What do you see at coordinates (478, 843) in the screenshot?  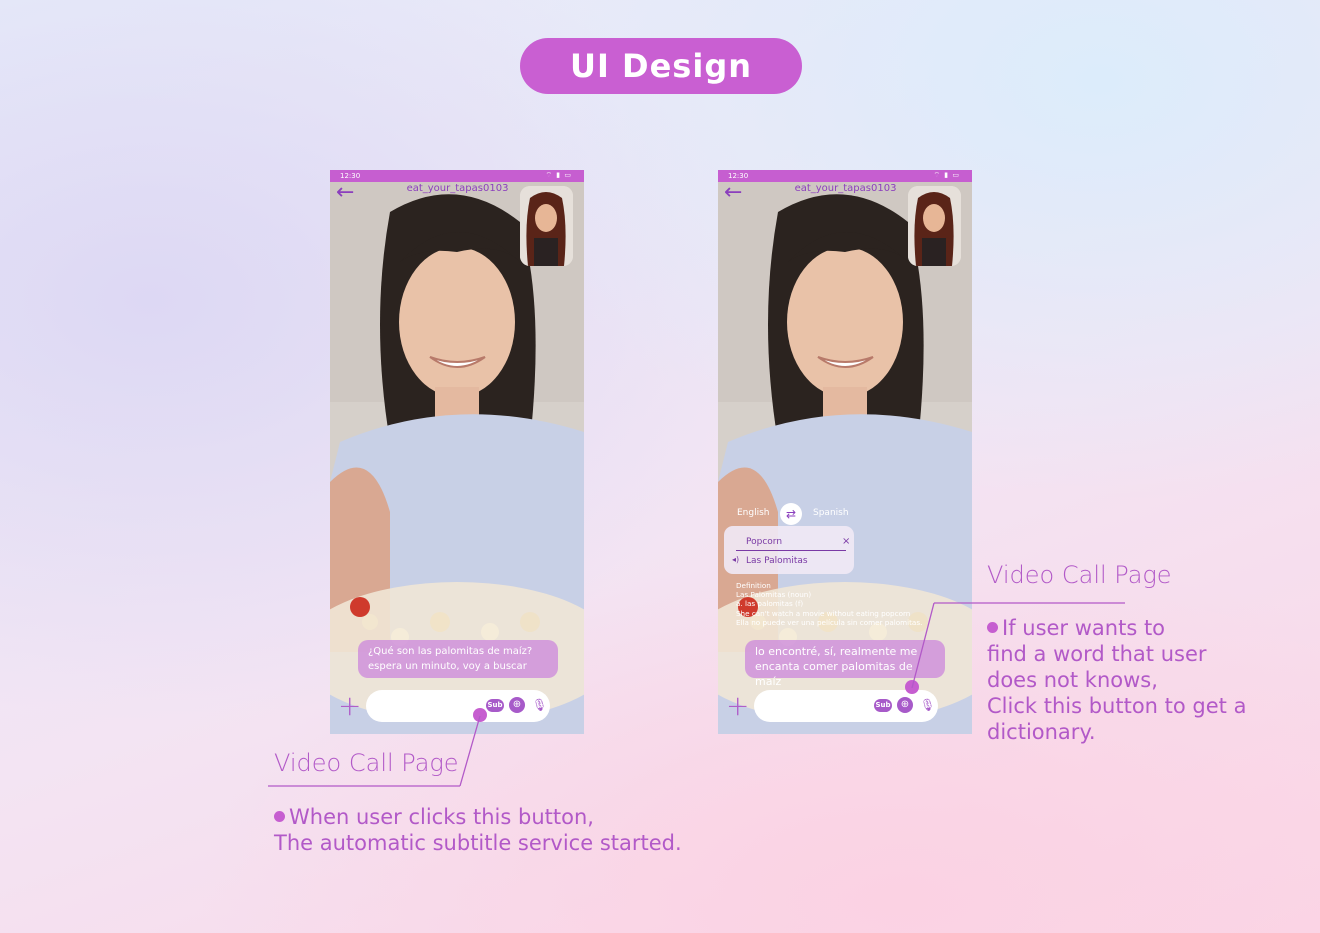 I see `annotation-line: The automatic subtitle service started.` at bounding box center [478, 843].